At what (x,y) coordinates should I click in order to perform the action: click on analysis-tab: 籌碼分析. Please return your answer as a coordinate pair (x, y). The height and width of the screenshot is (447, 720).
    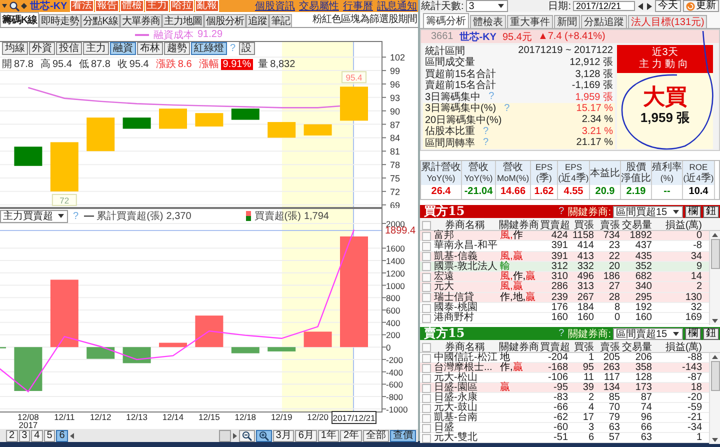
    Looking at the image, I should click on (446, 20).